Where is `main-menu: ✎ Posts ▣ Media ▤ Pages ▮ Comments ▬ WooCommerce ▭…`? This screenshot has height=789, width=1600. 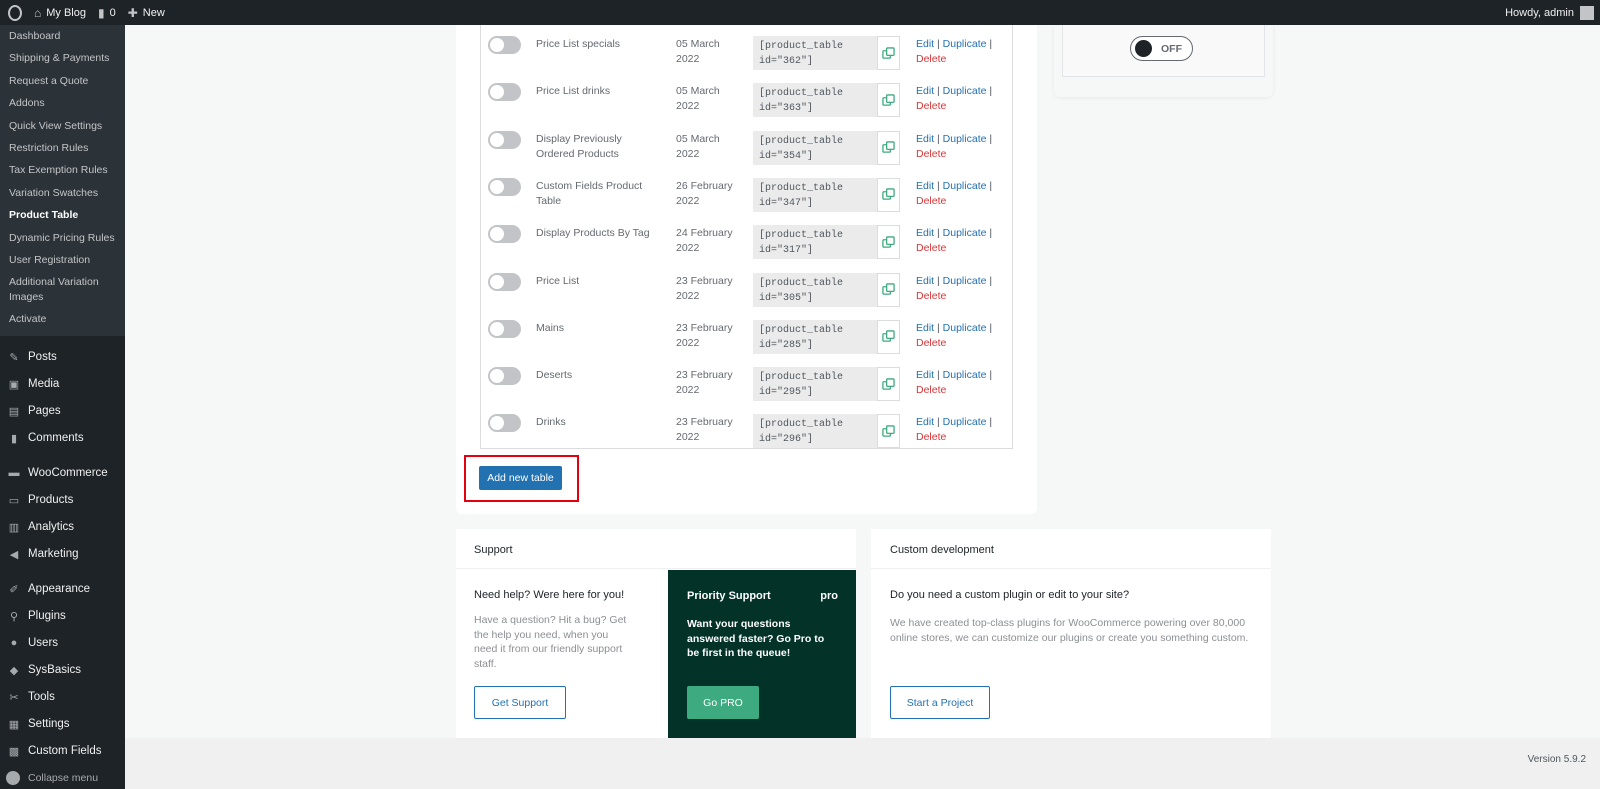
main-menu: ✎ Posts ▣ Media ▤ Pages ▮ Comments ▬ WooCommerce ▭… is located at coordinates (62, 562).